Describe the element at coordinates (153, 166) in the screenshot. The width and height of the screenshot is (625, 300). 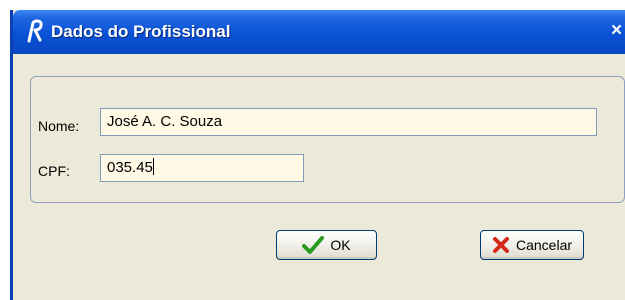
I see `text-caret` at that location.